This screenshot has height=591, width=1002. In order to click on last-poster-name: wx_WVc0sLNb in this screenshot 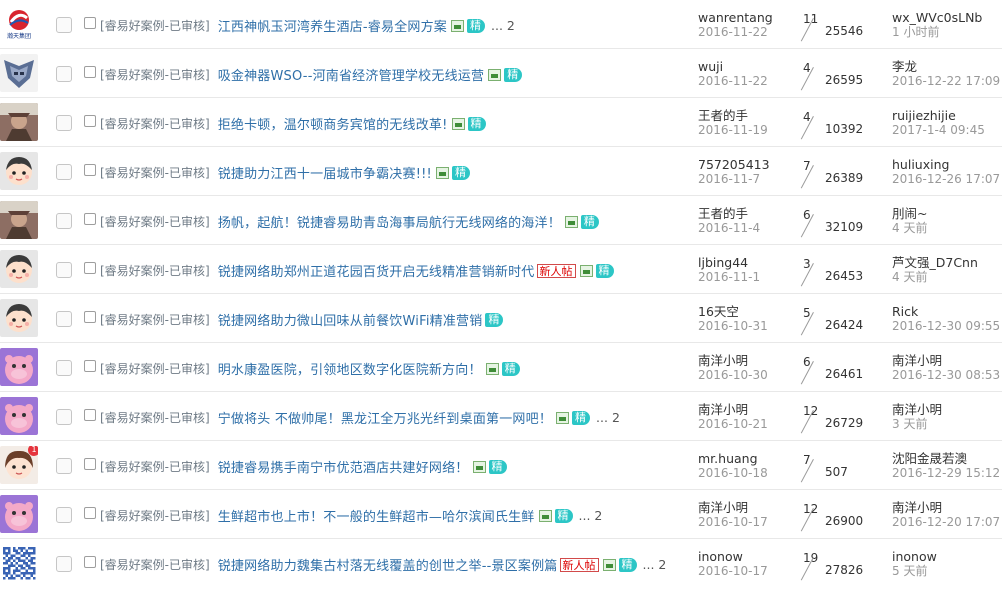, I will do `click(937, 18)`.